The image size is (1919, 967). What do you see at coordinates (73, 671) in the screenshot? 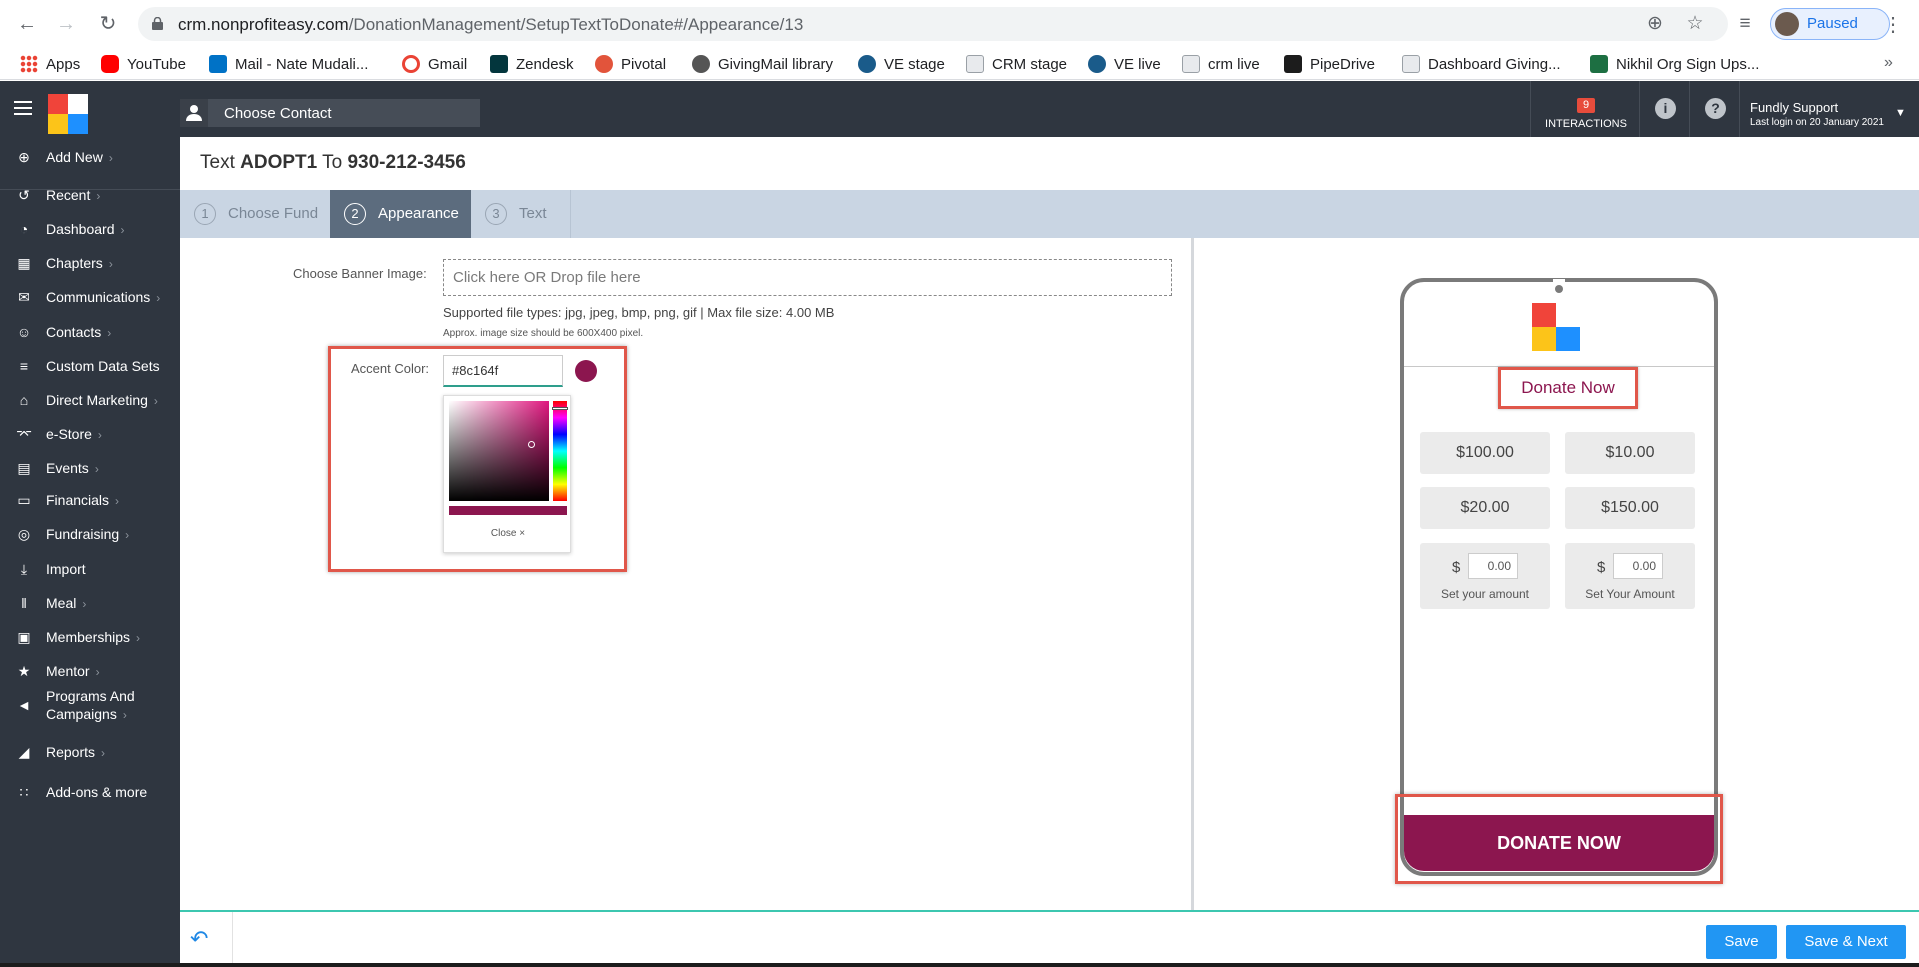
I see `sidebar-item-label: Mentor ›` at bounding box center [73, 671].